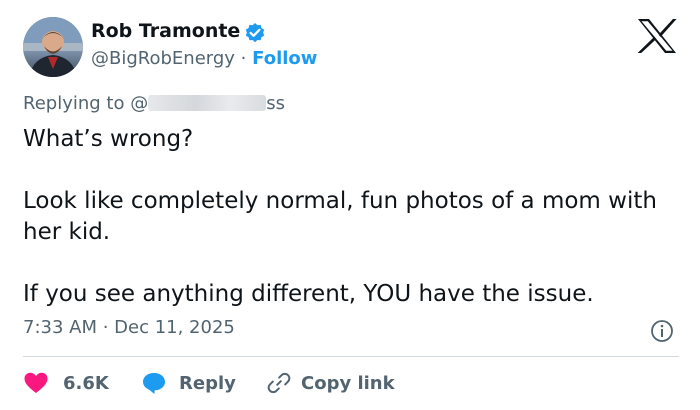  I want to click on link-icon, so click(279, 383).